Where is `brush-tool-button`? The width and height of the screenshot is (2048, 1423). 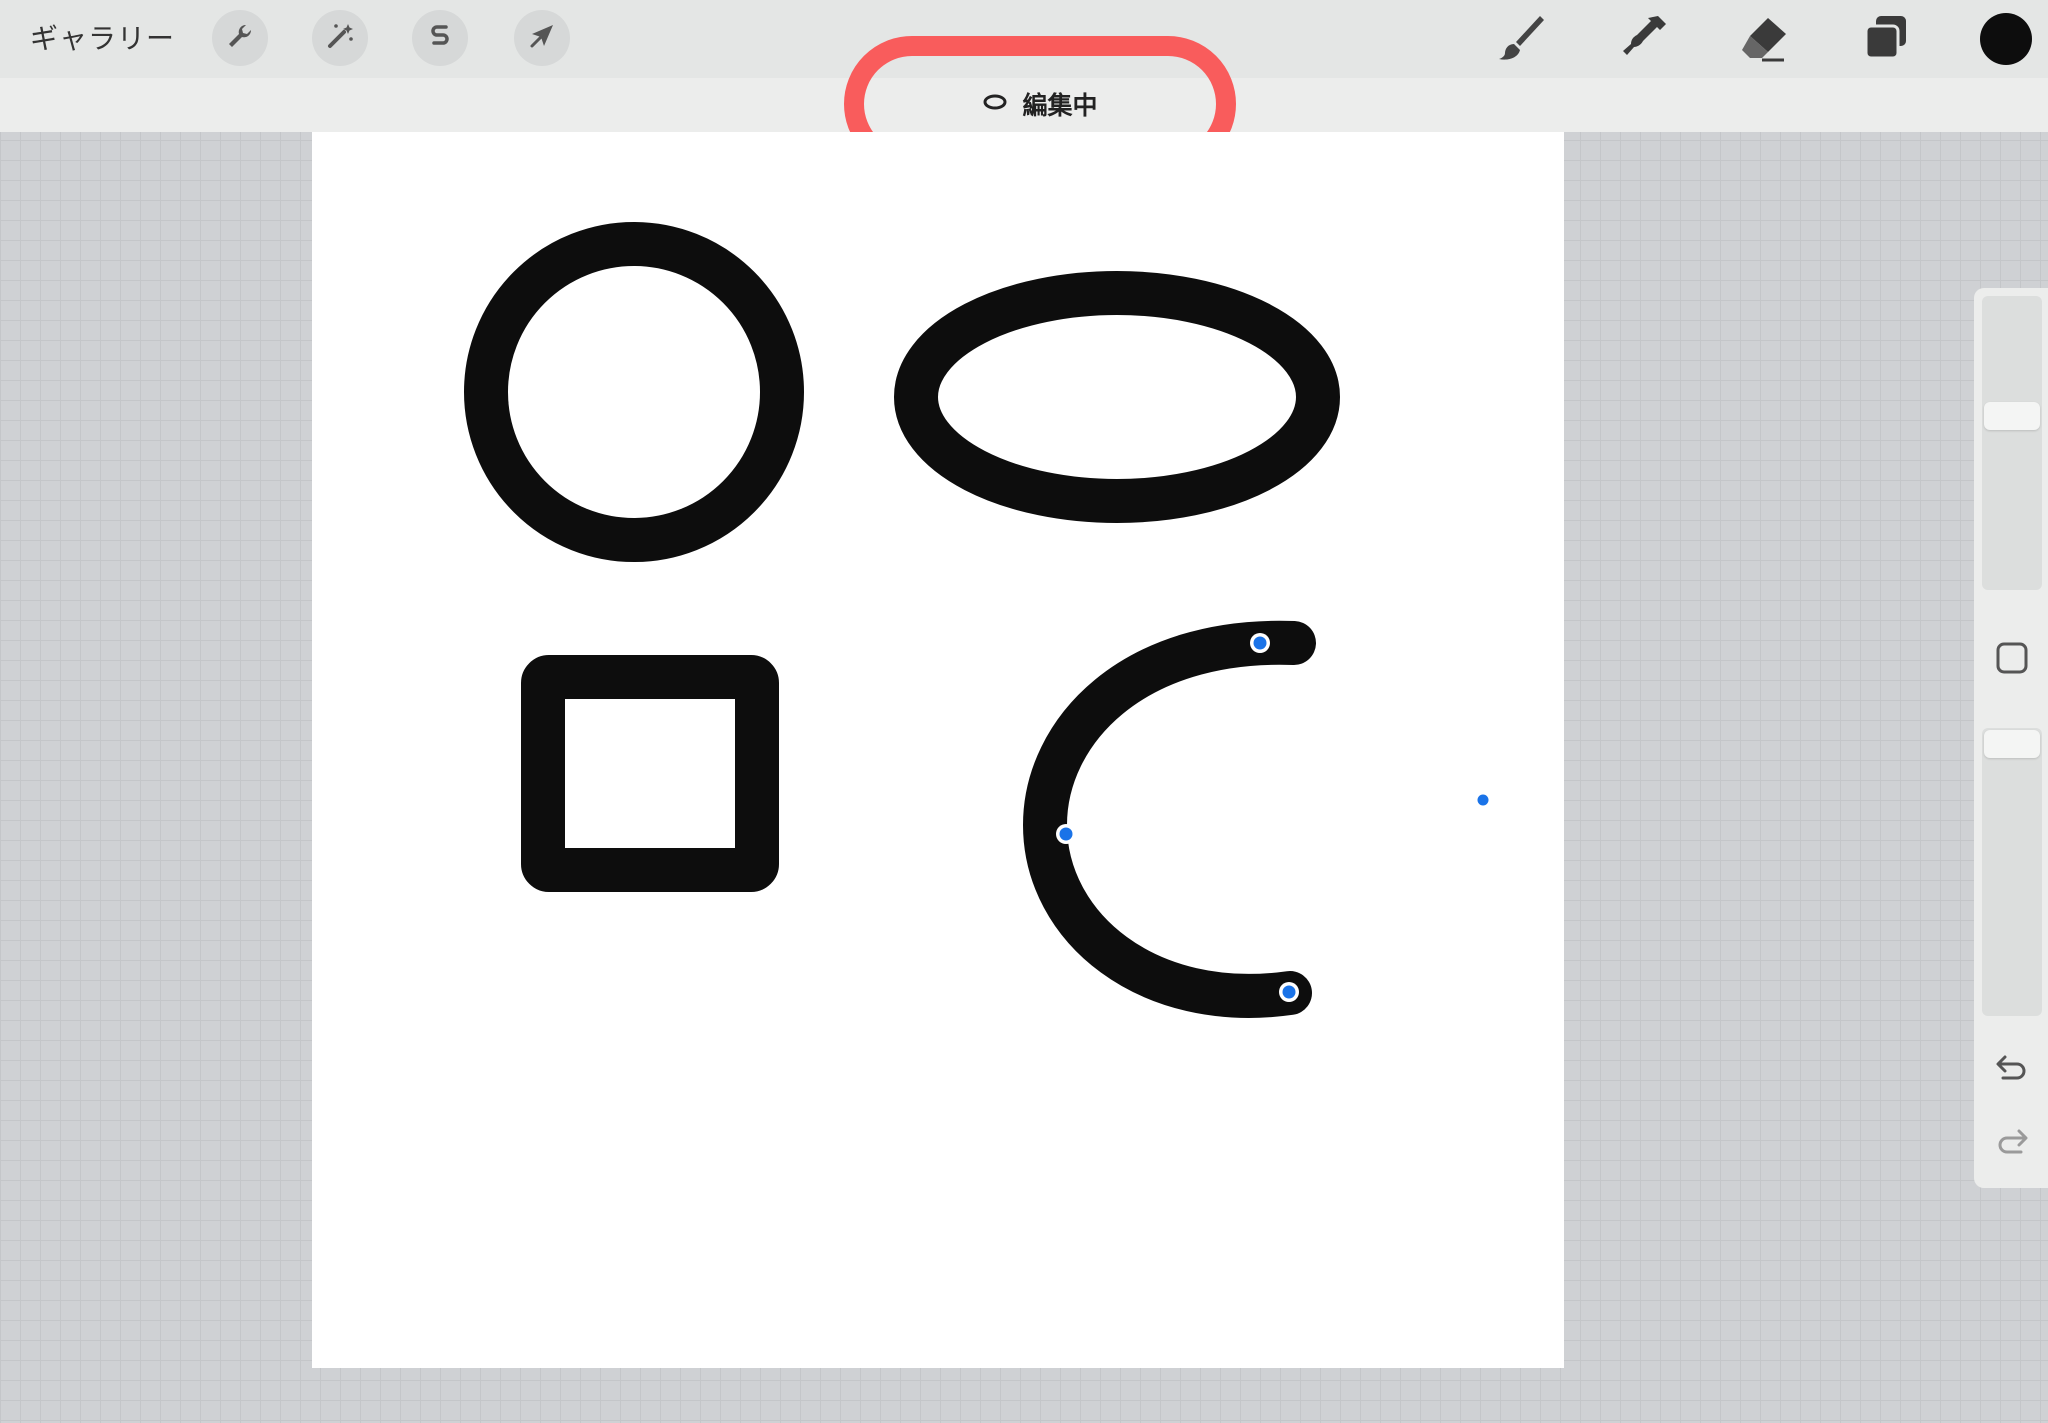
brush-tool-button is located at coordinates (1520, 40).